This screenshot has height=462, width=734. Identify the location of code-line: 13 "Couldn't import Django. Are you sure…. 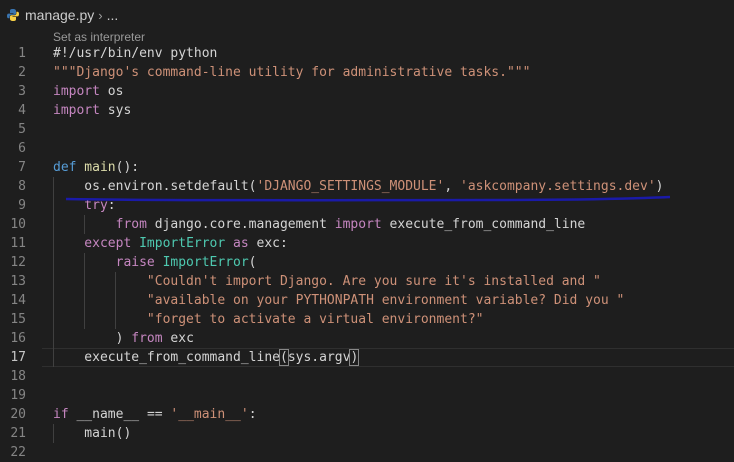
(367, 281).